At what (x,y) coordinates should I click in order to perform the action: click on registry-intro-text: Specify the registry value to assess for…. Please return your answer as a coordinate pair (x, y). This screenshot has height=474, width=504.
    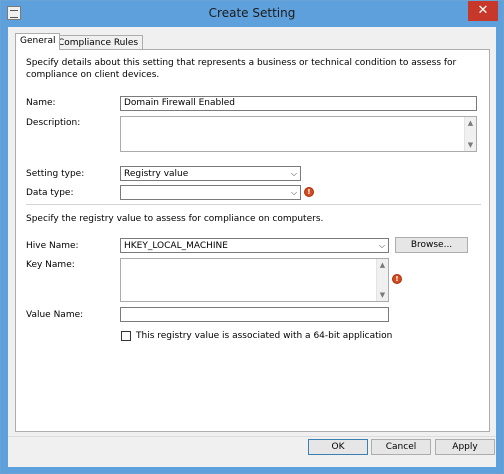
    Looking at the image, I should click on (175, 219).